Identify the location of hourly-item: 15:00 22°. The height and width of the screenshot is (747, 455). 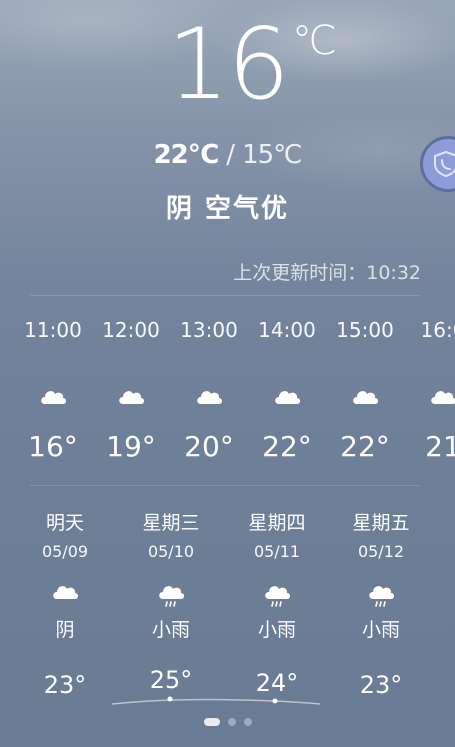
(365, 390).